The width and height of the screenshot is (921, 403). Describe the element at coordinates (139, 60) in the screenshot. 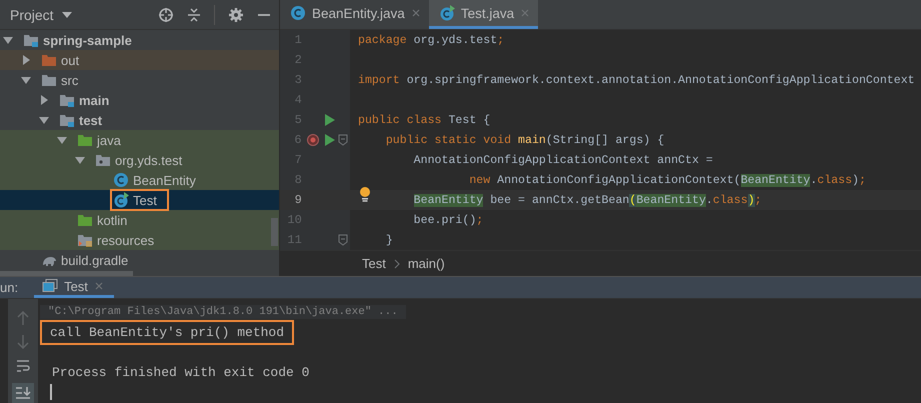

I see `tree-row: out` at that location.